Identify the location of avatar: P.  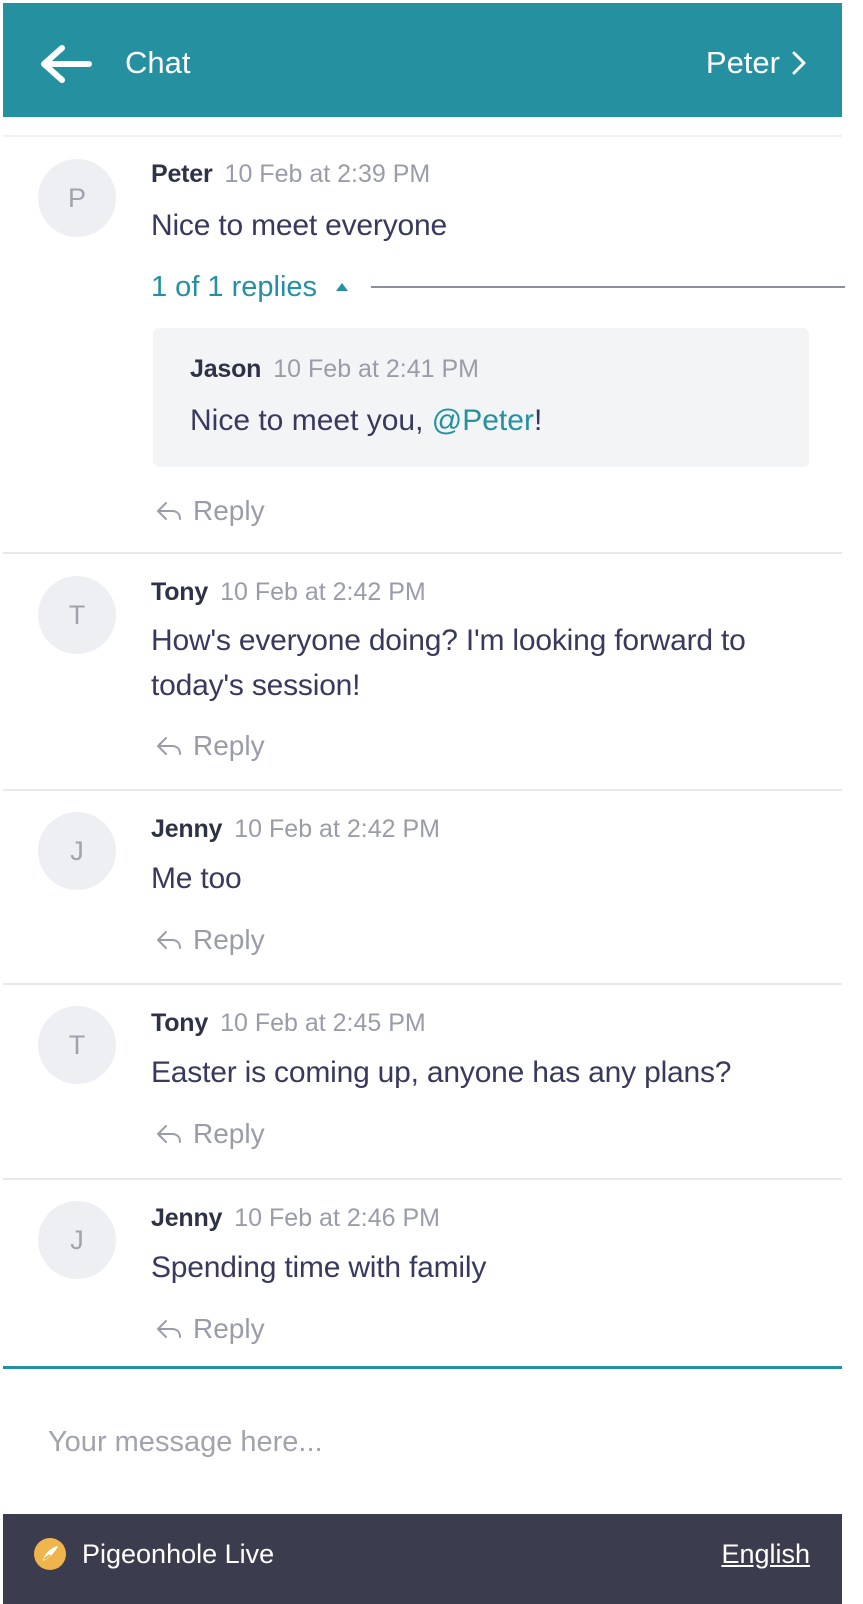
(77, 198).